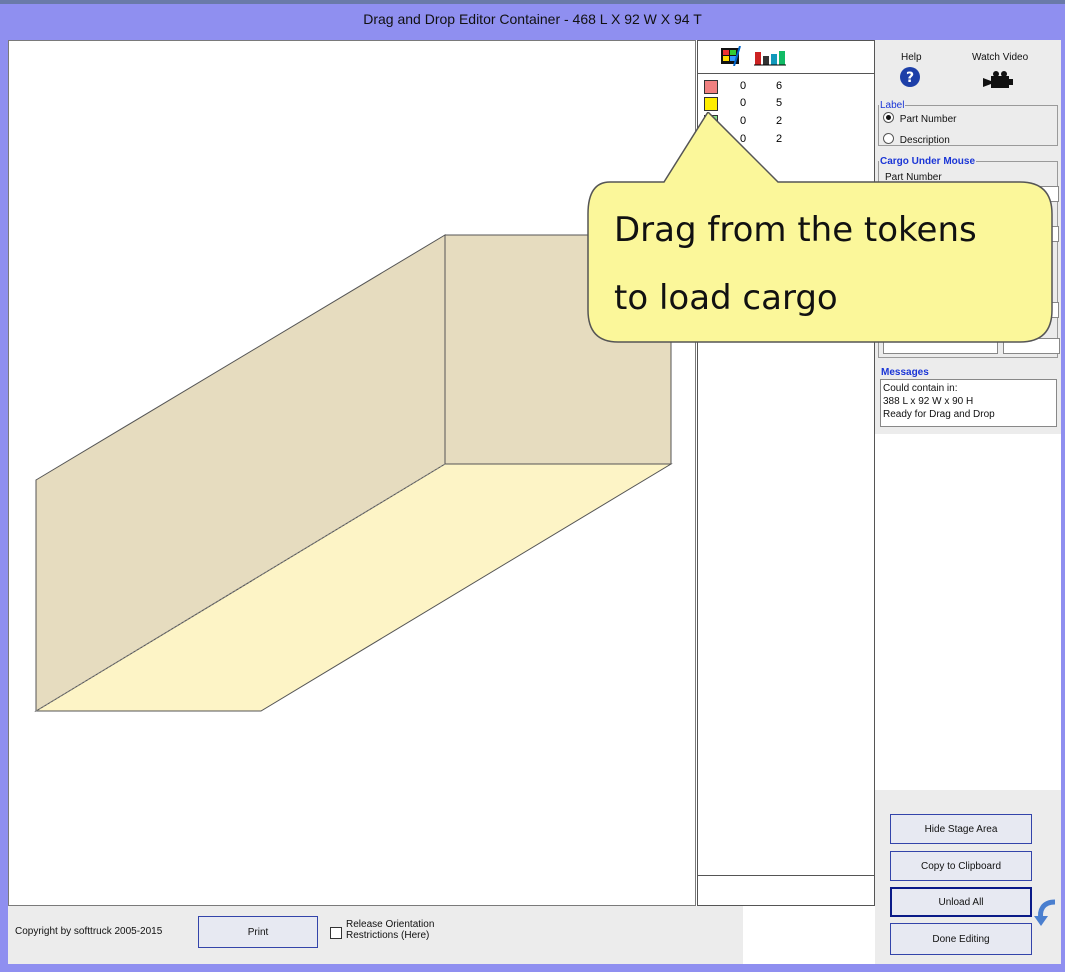 The width and height of the screenshot is (1065, 972). I want to click on release-orientation-line1: Release Orientation, so click(390, 924).